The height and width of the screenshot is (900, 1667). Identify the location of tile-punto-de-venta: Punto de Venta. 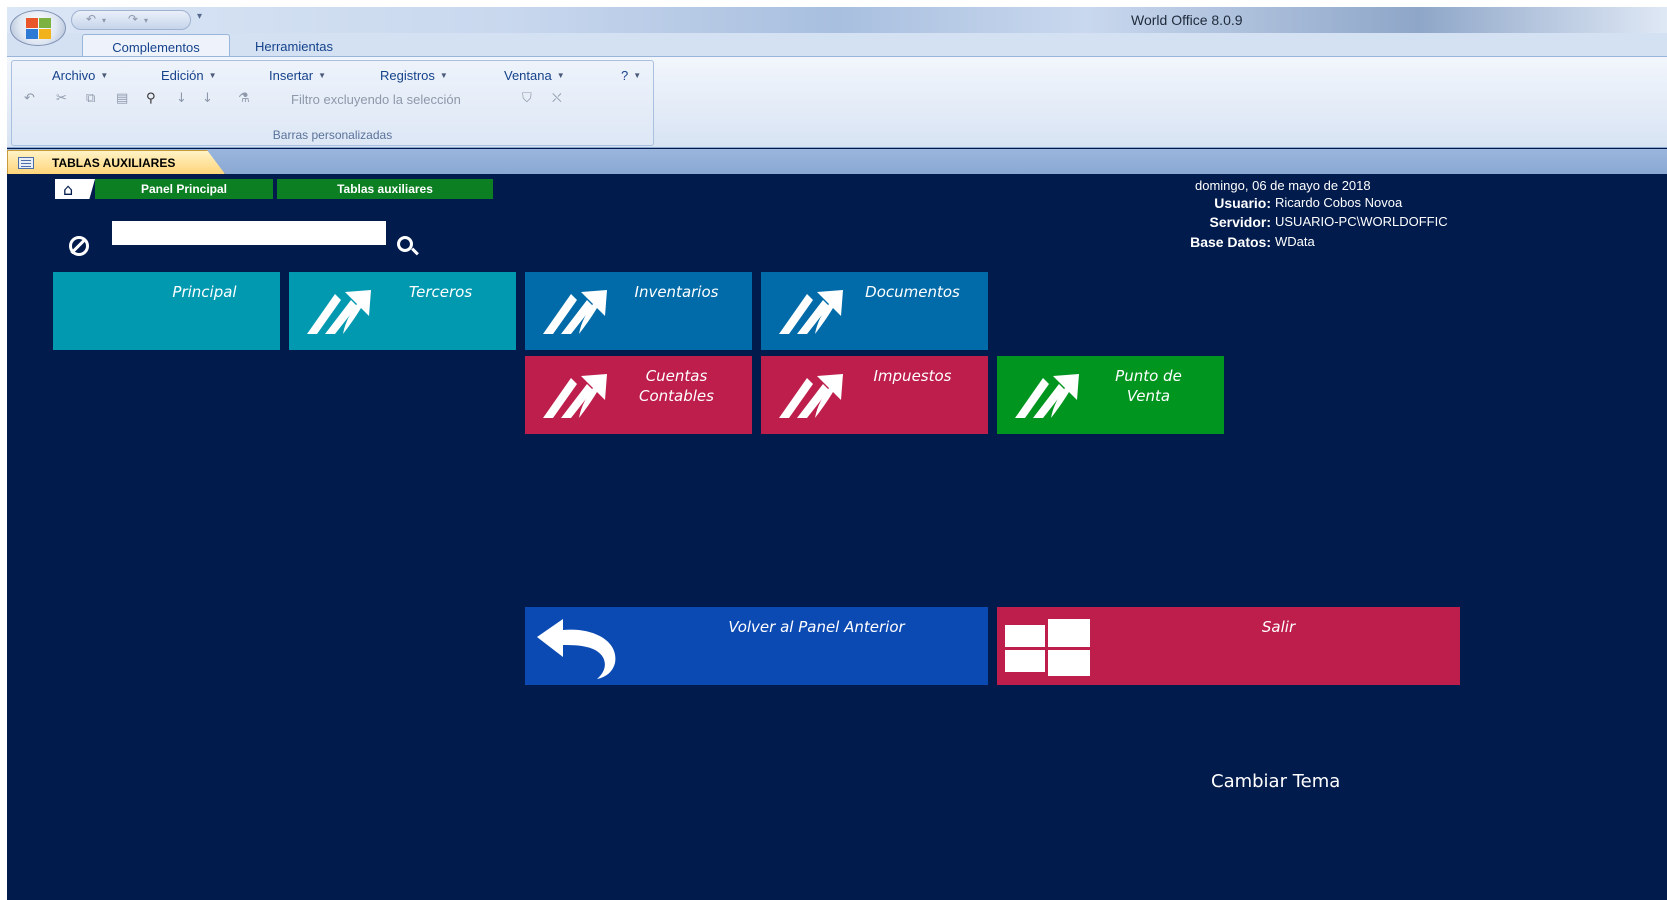
(1110, 395).